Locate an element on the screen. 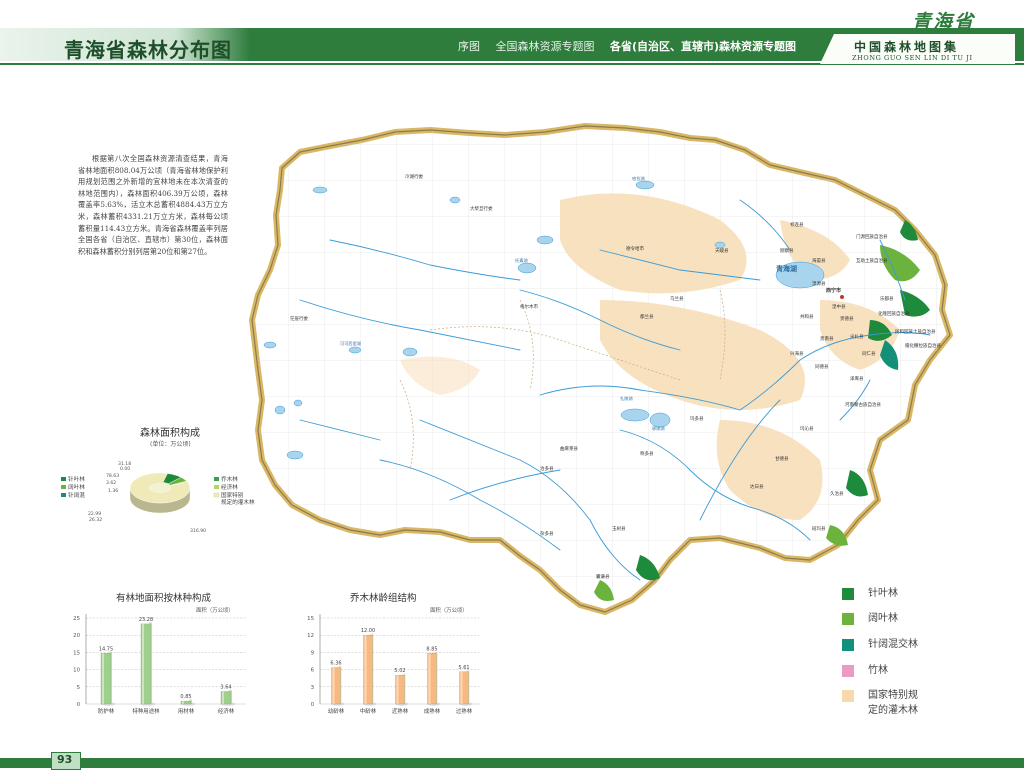 The image size is (1024, 770). bar-value-label: 14.75 is located at coordinates (106, 649).